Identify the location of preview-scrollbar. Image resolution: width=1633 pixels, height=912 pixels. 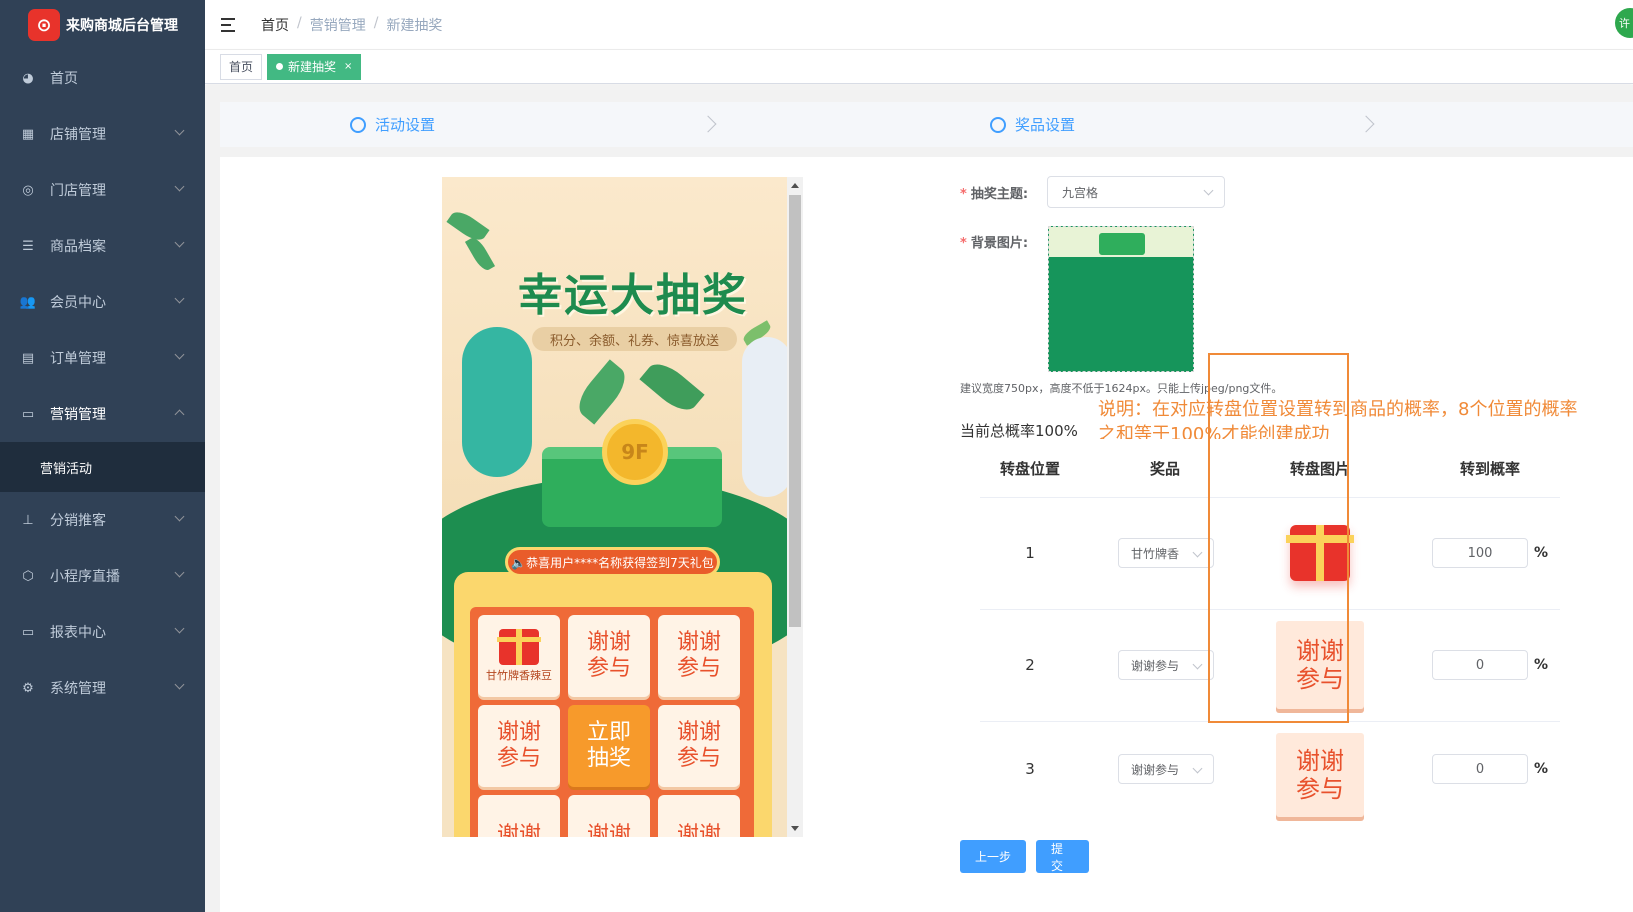
(795, 507).